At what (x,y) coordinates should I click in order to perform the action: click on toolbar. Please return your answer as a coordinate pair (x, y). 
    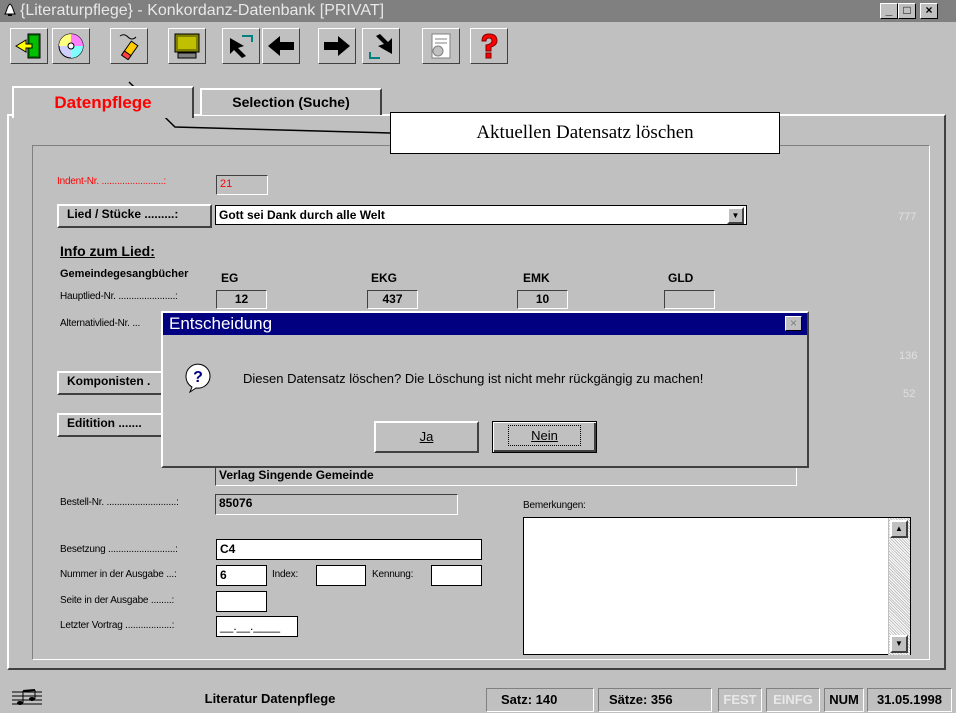
    Looking at the image, I should click on (478, 46).